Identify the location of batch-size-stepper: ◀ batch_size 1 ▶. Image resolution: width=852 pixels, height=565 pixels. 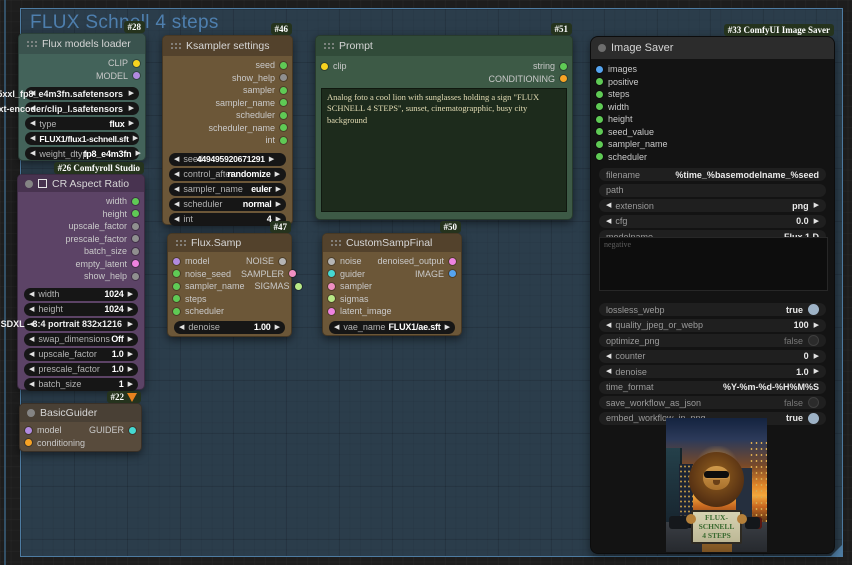
(81, 384).